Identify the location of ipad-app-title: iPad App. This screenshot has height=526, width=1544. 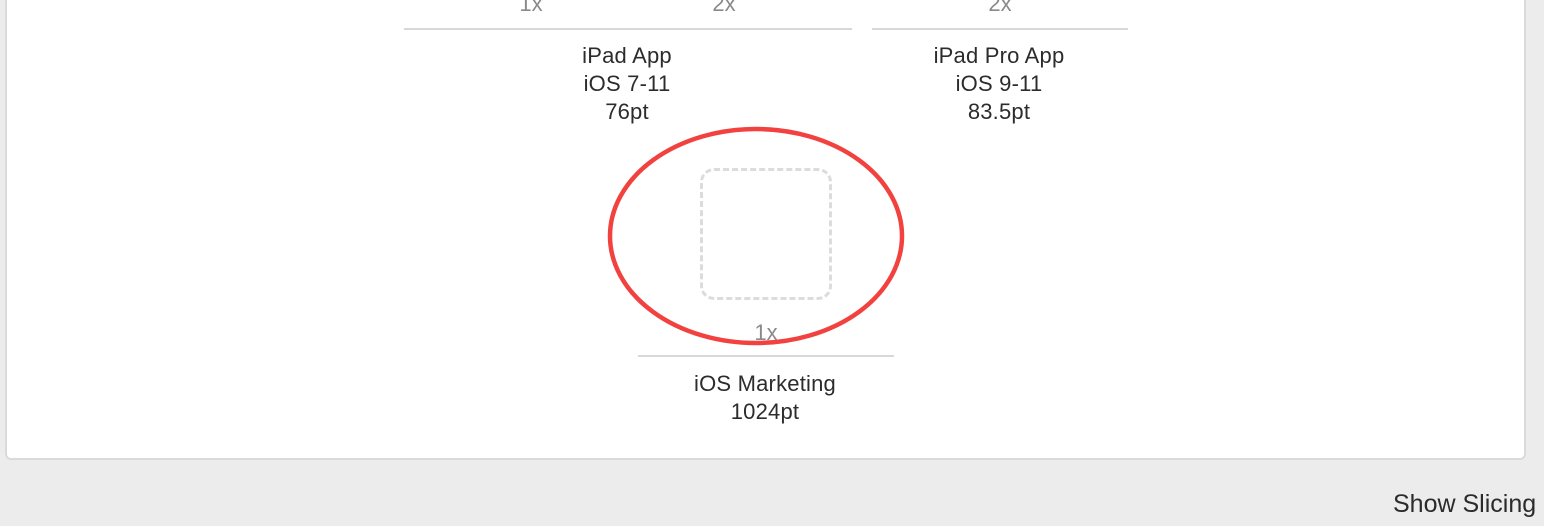
(627, 55).